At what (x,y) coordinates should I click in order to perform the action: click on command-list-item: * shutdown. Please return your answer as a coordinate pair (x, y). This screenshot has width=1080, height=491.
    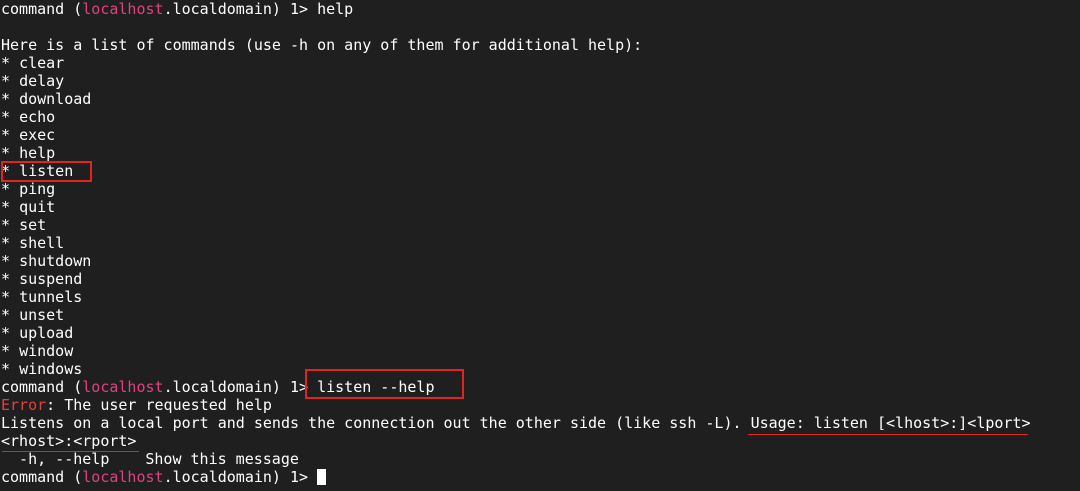
    Looking at the image, I should click on (46, 261).